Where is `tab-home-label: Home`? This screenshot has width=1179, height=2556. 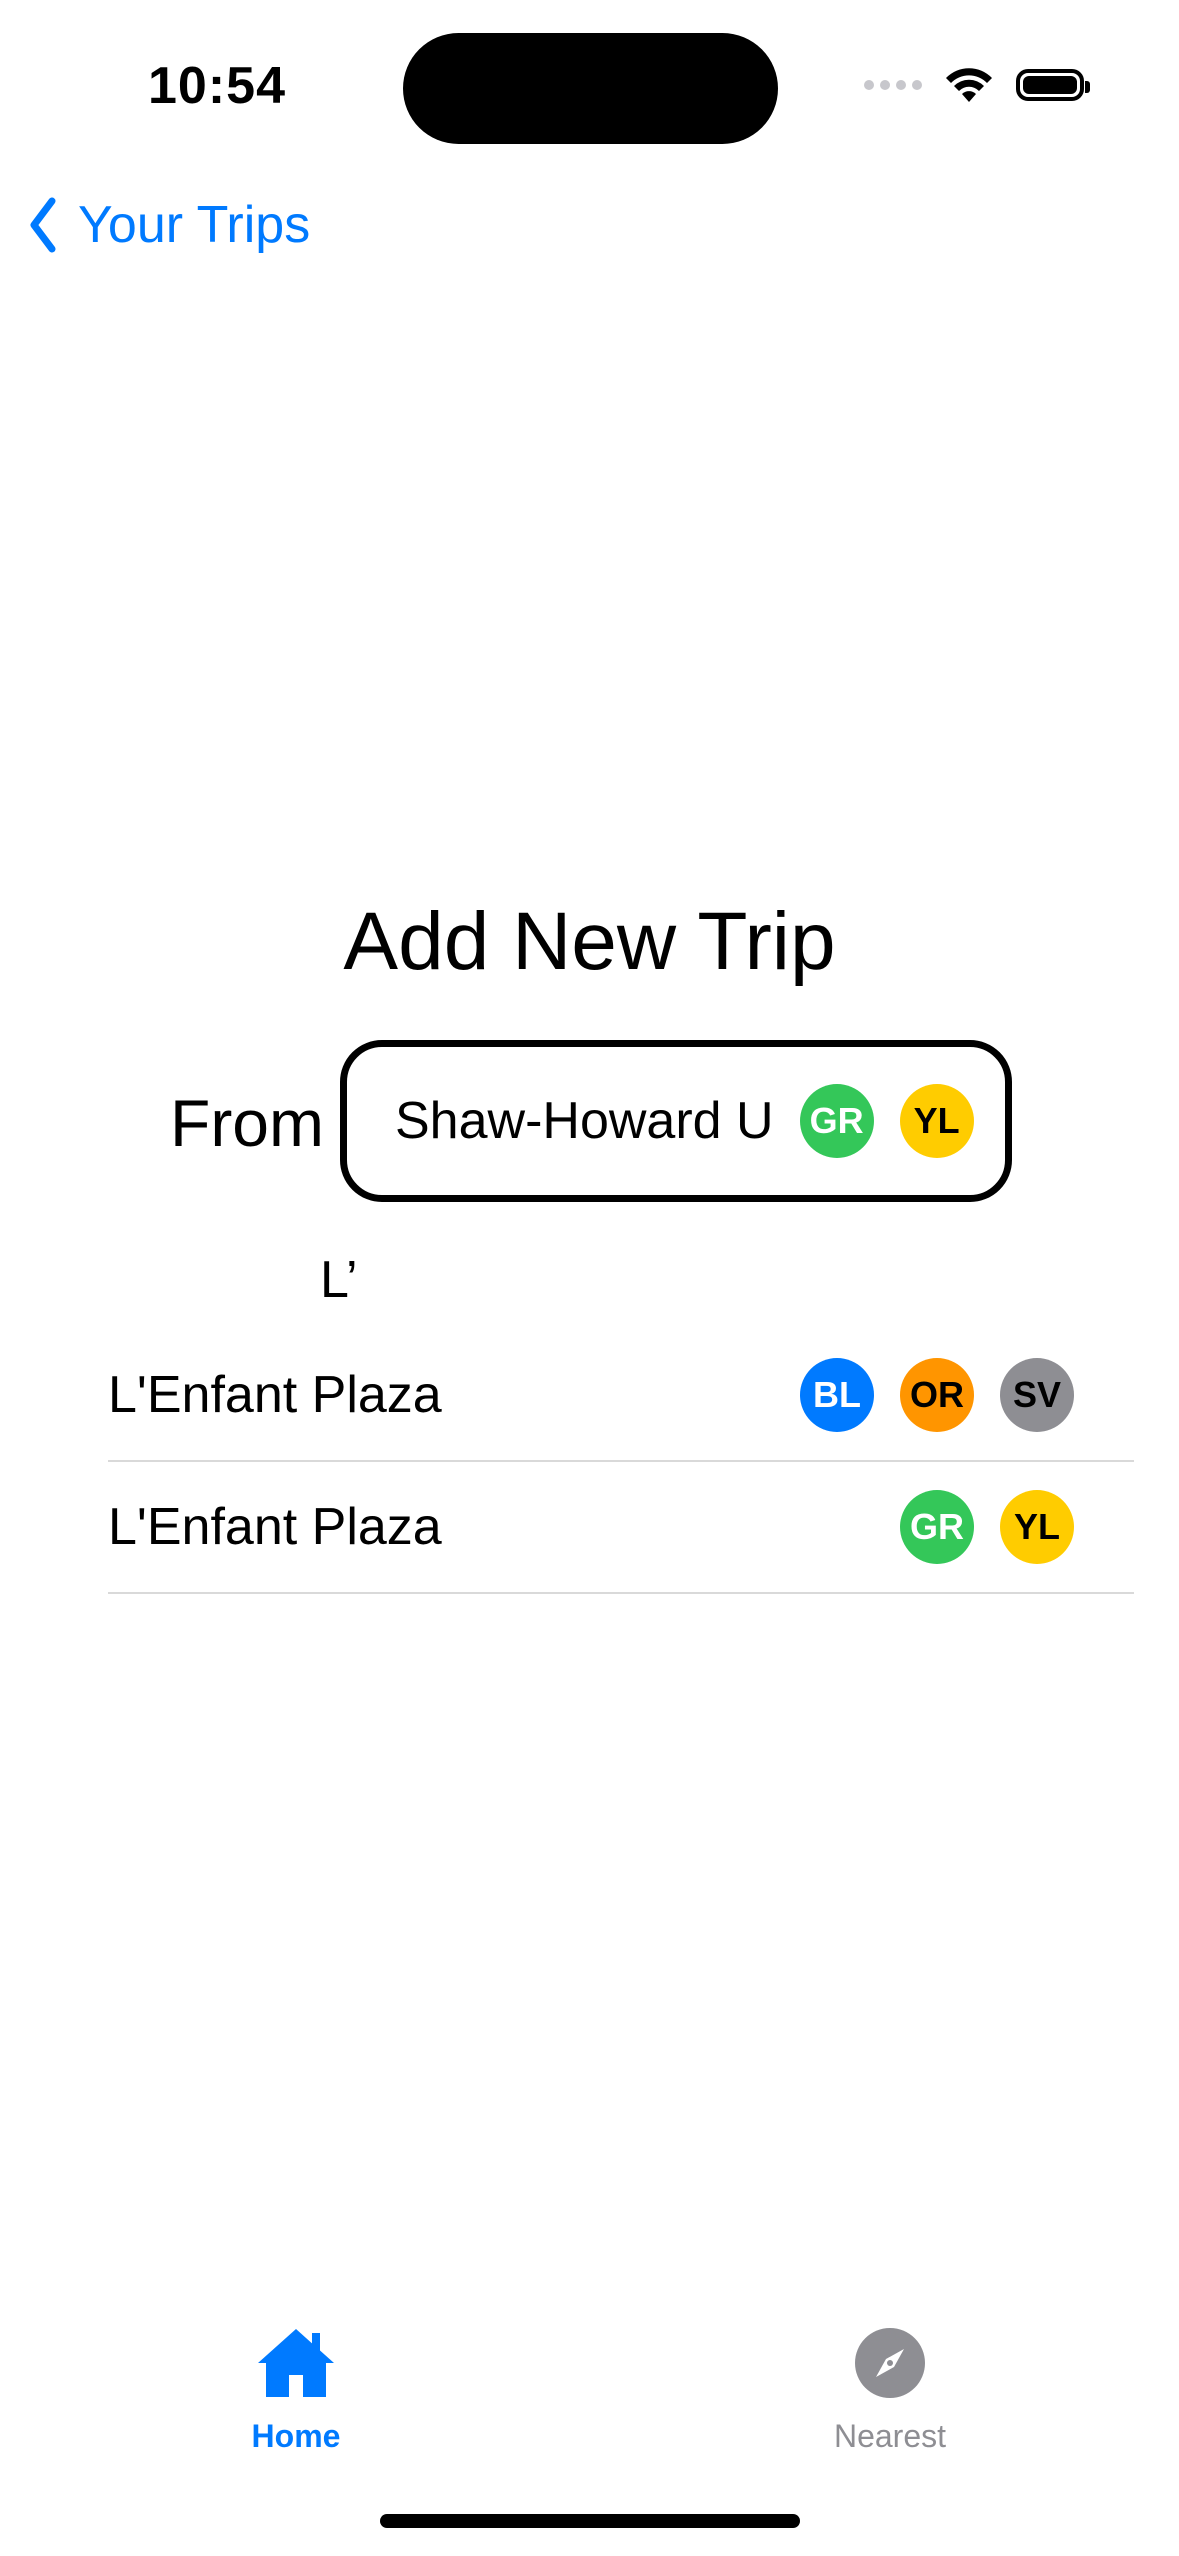 tab-home-label: Home is located at coordinates (296, 2436).